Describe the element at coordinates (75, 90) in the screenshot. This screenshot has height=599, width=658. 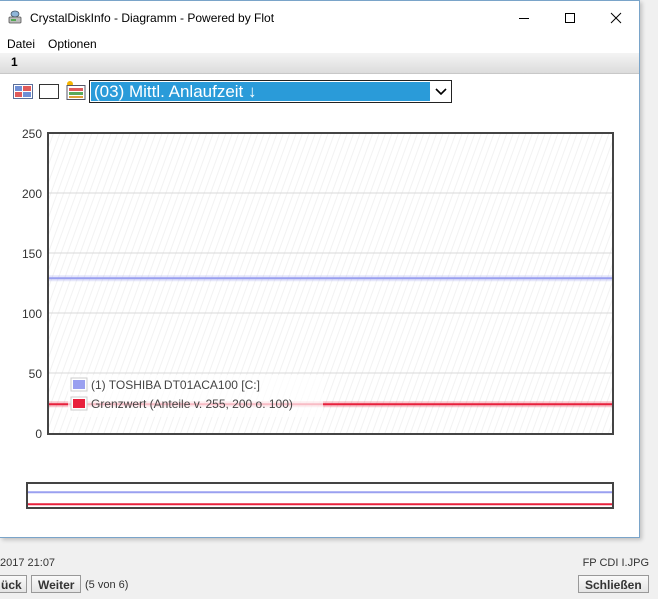
I see `export-chart-icon` at that location.